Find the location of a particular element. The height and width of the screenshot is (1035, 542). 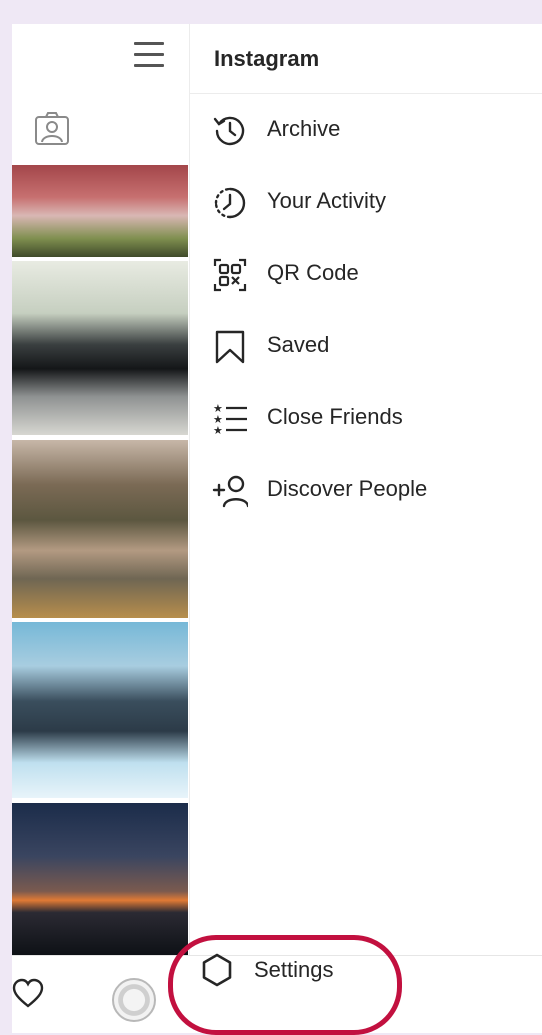

menu-item-label: Close Friends is located at coordinates (335, 416).